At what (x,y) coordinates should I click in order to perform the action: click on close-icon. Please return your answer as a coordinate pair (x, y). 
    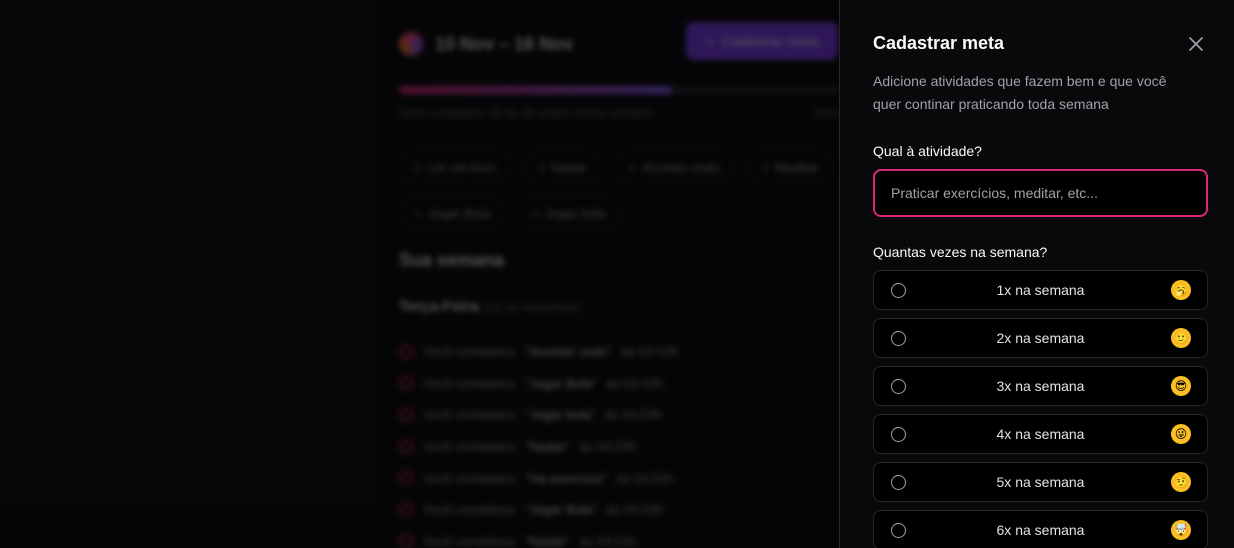
    Looking at the image, I should click on (1196, 44).